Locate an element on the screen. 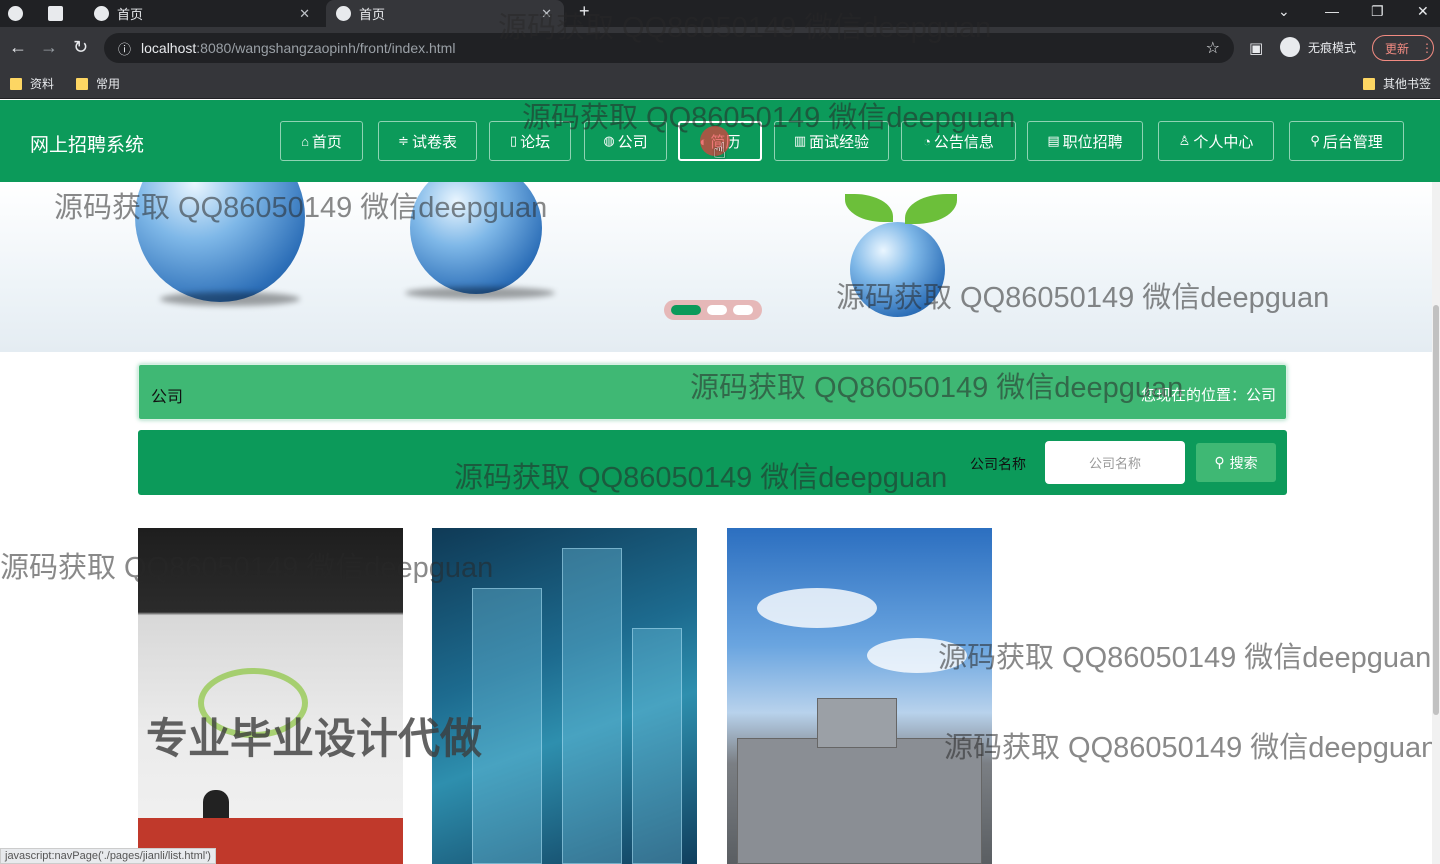 The width and height of the screenshot is (1440, 864). search-button-label: 搜索 is located at coordinates (1243, 462).